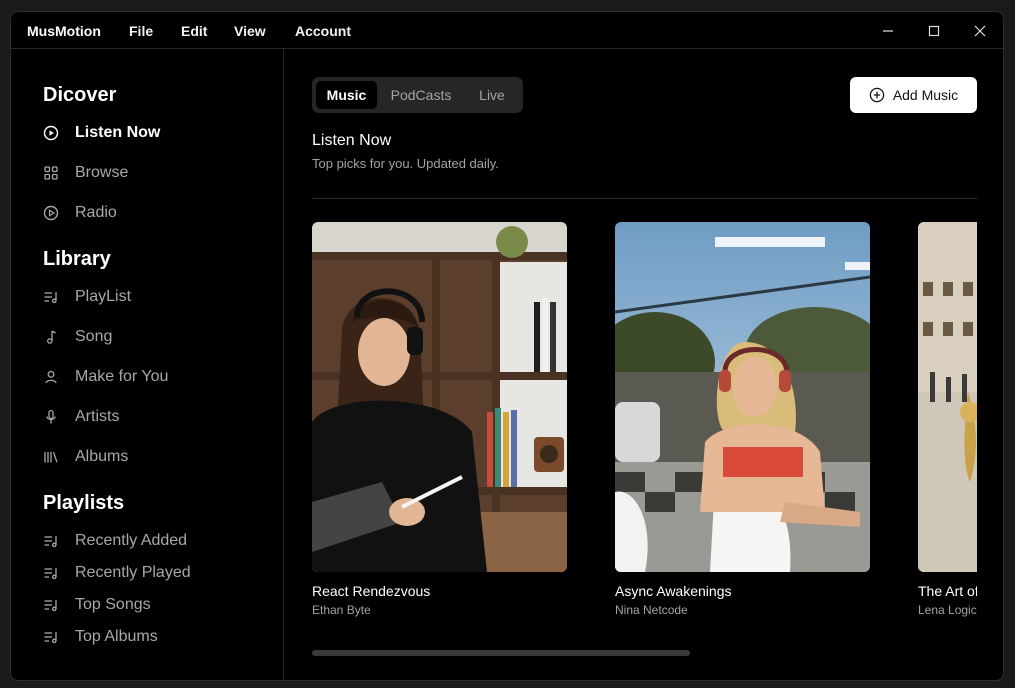 The height and width of the screenshot is (688, 1015). What do you see at coordinates (51, 457) in the screenshot?
I see `library-icon` at bounding box center [51, 457].